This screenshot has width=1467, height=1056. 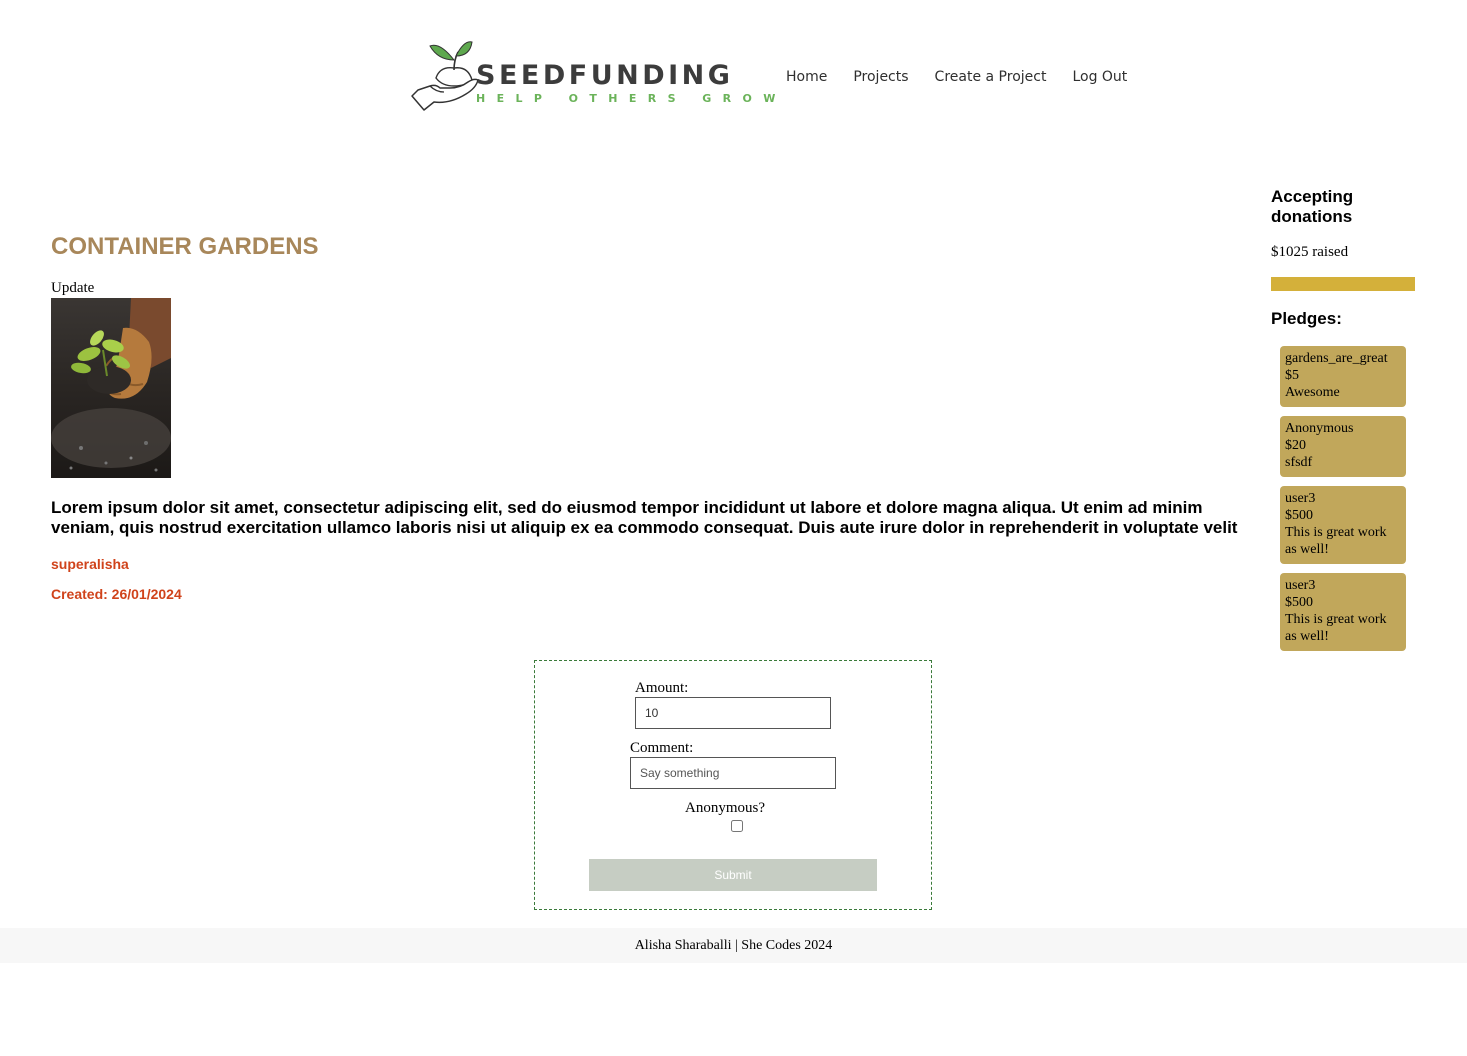 I want to click on comment-label: Comment:, so click(x=662, y=748).